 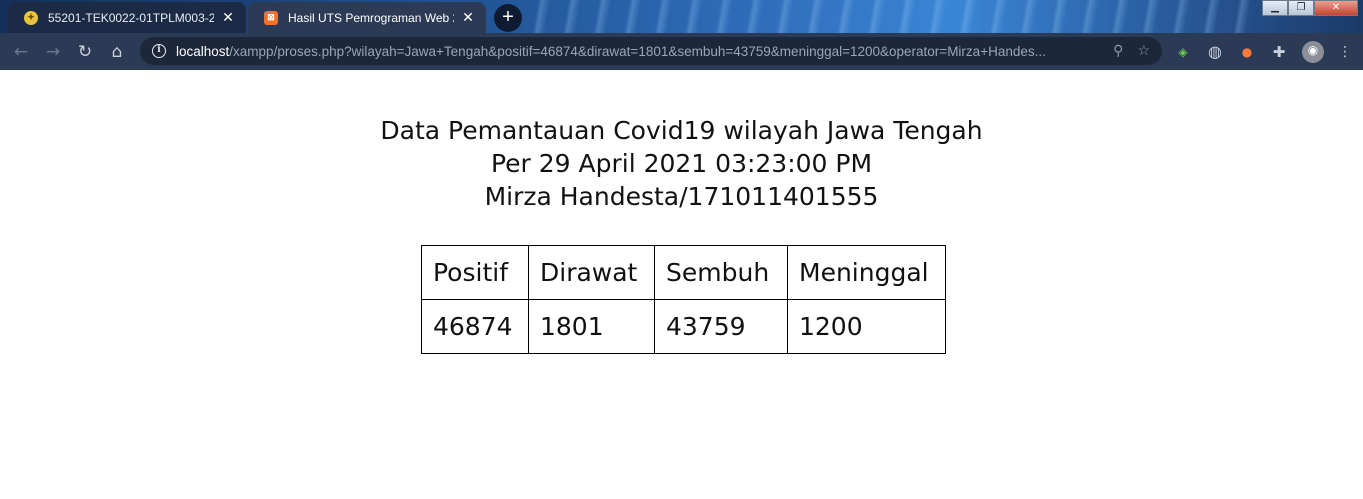 I want to click on tab-course: ✦ 55201-TEK0022-01TPLM003-202 ✕, so click(x=127, y=17).